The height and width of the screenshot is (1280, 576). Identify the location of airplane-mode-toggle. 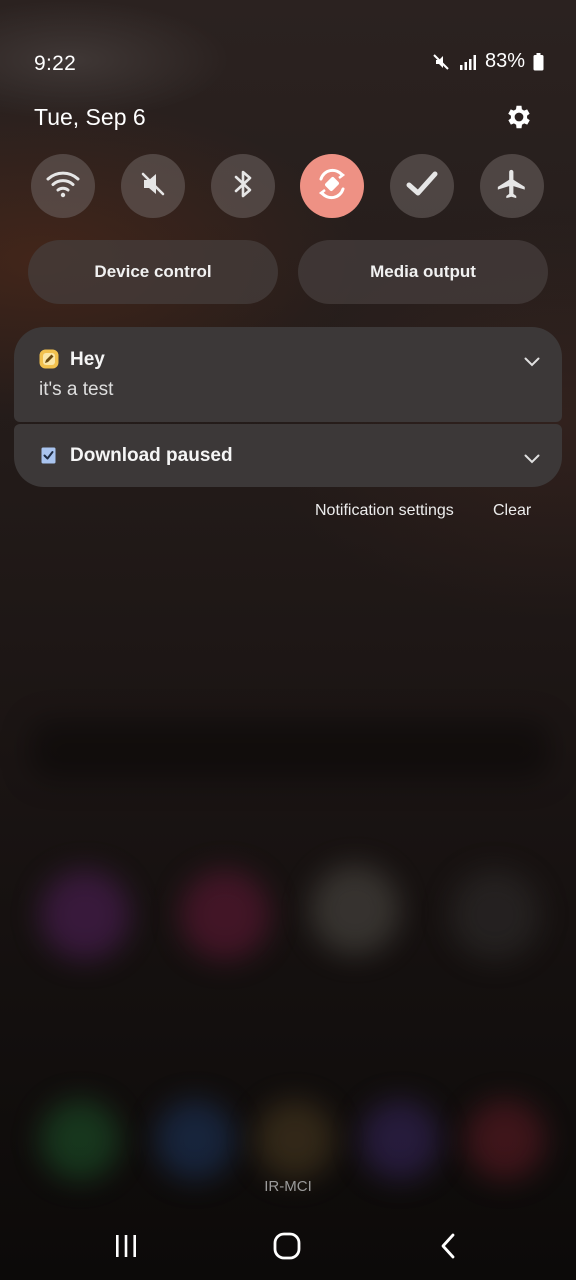
(512, 186).